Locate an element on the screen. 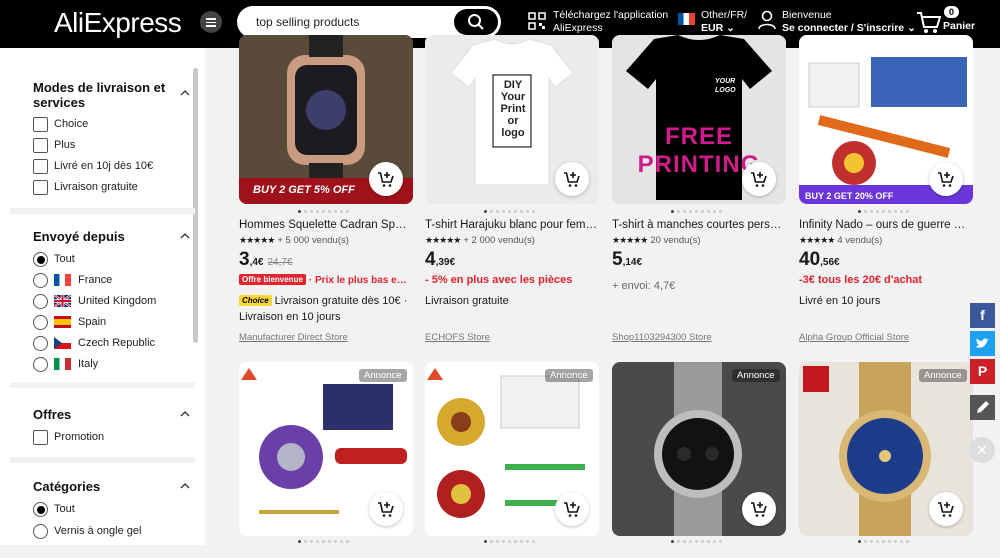 The image size is (1000, 558). search-input: top selling products is located at coordinates (307, 22).